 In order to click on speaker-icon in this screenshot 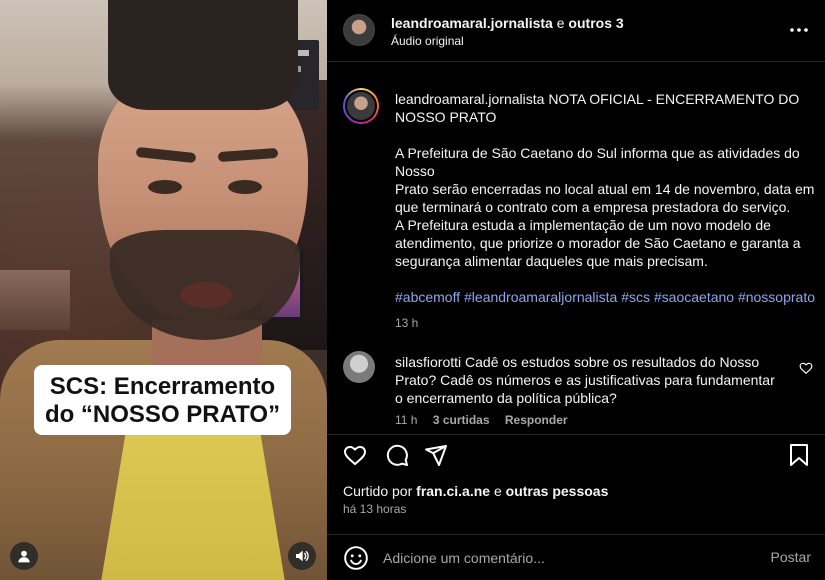, I will do `click(302, 556)`.